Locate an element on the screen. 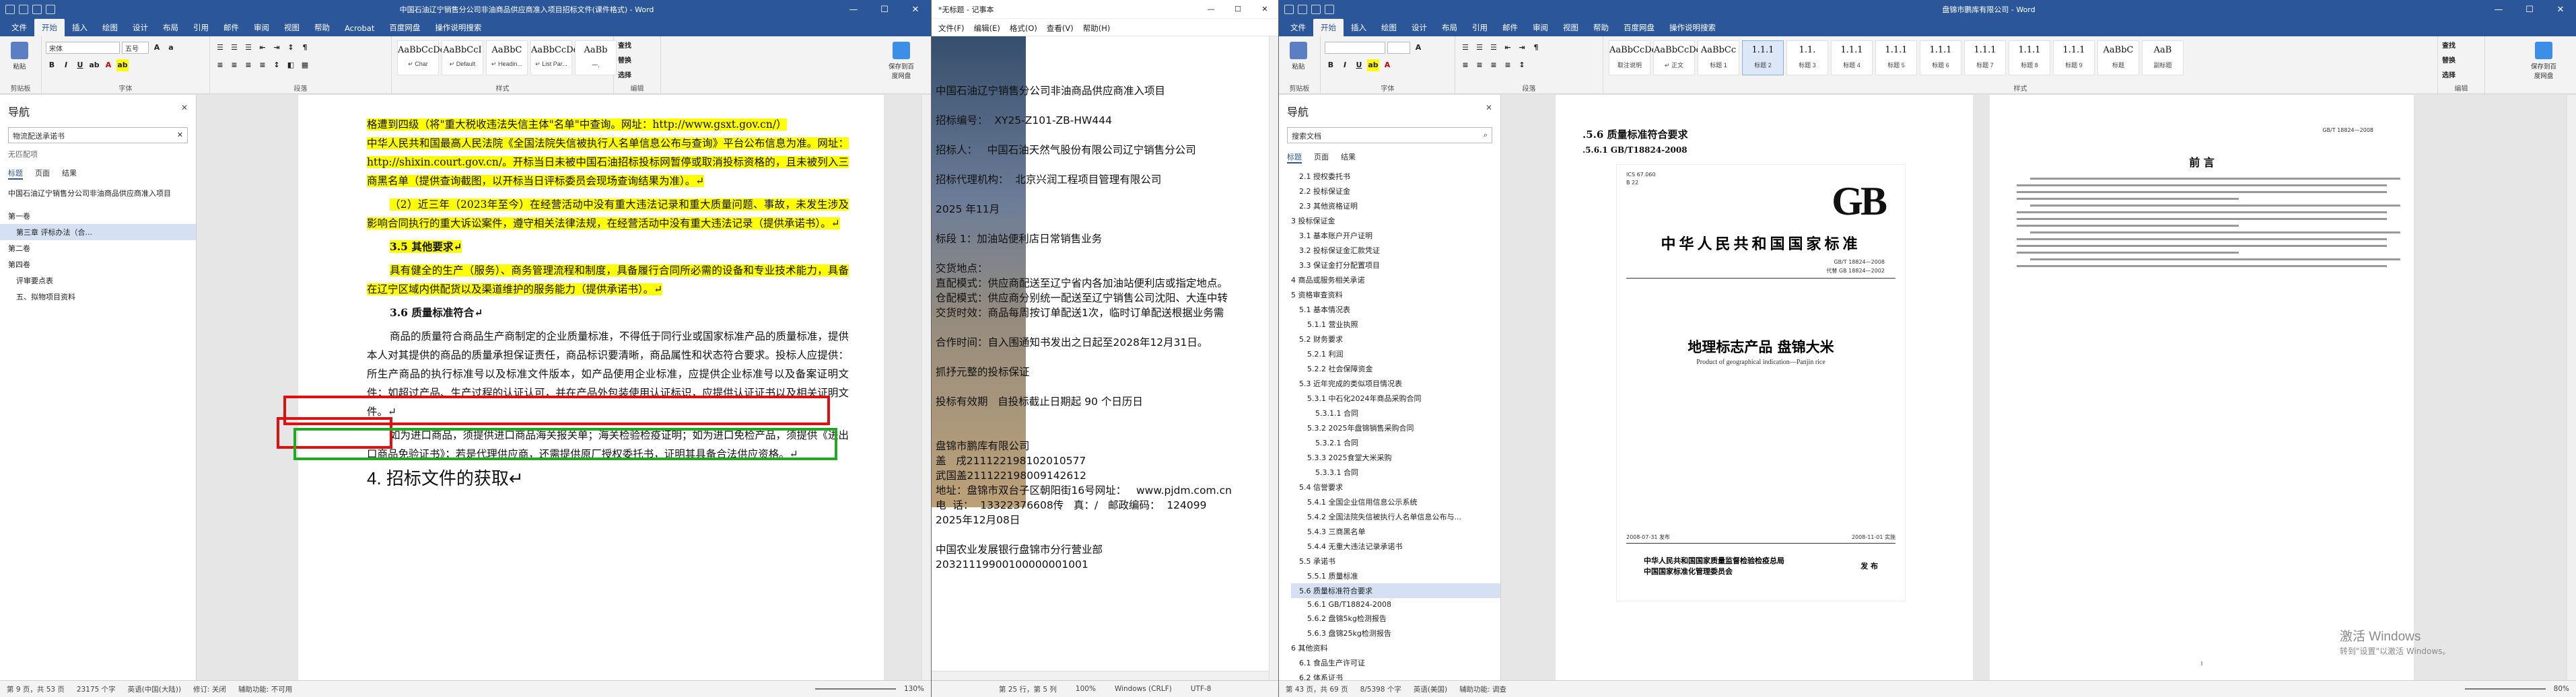 This screenshot has height=697, width=2576. style-5: 1.1.1 标题 4 is located at coordinates (1852, 58).